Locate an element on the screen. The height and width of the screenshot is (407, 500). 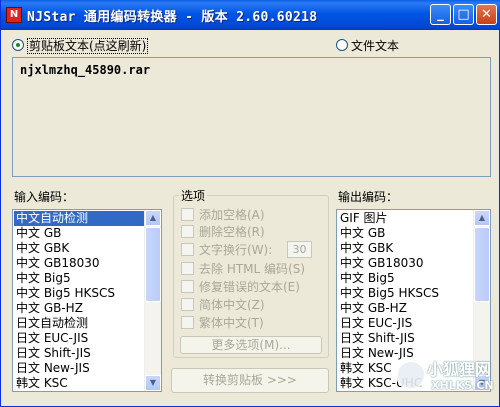
title-bar: N NJStar 通用编码转换器 - 版本 2.60.60218 _ □ ✕ is located at coordinates (250, 15).